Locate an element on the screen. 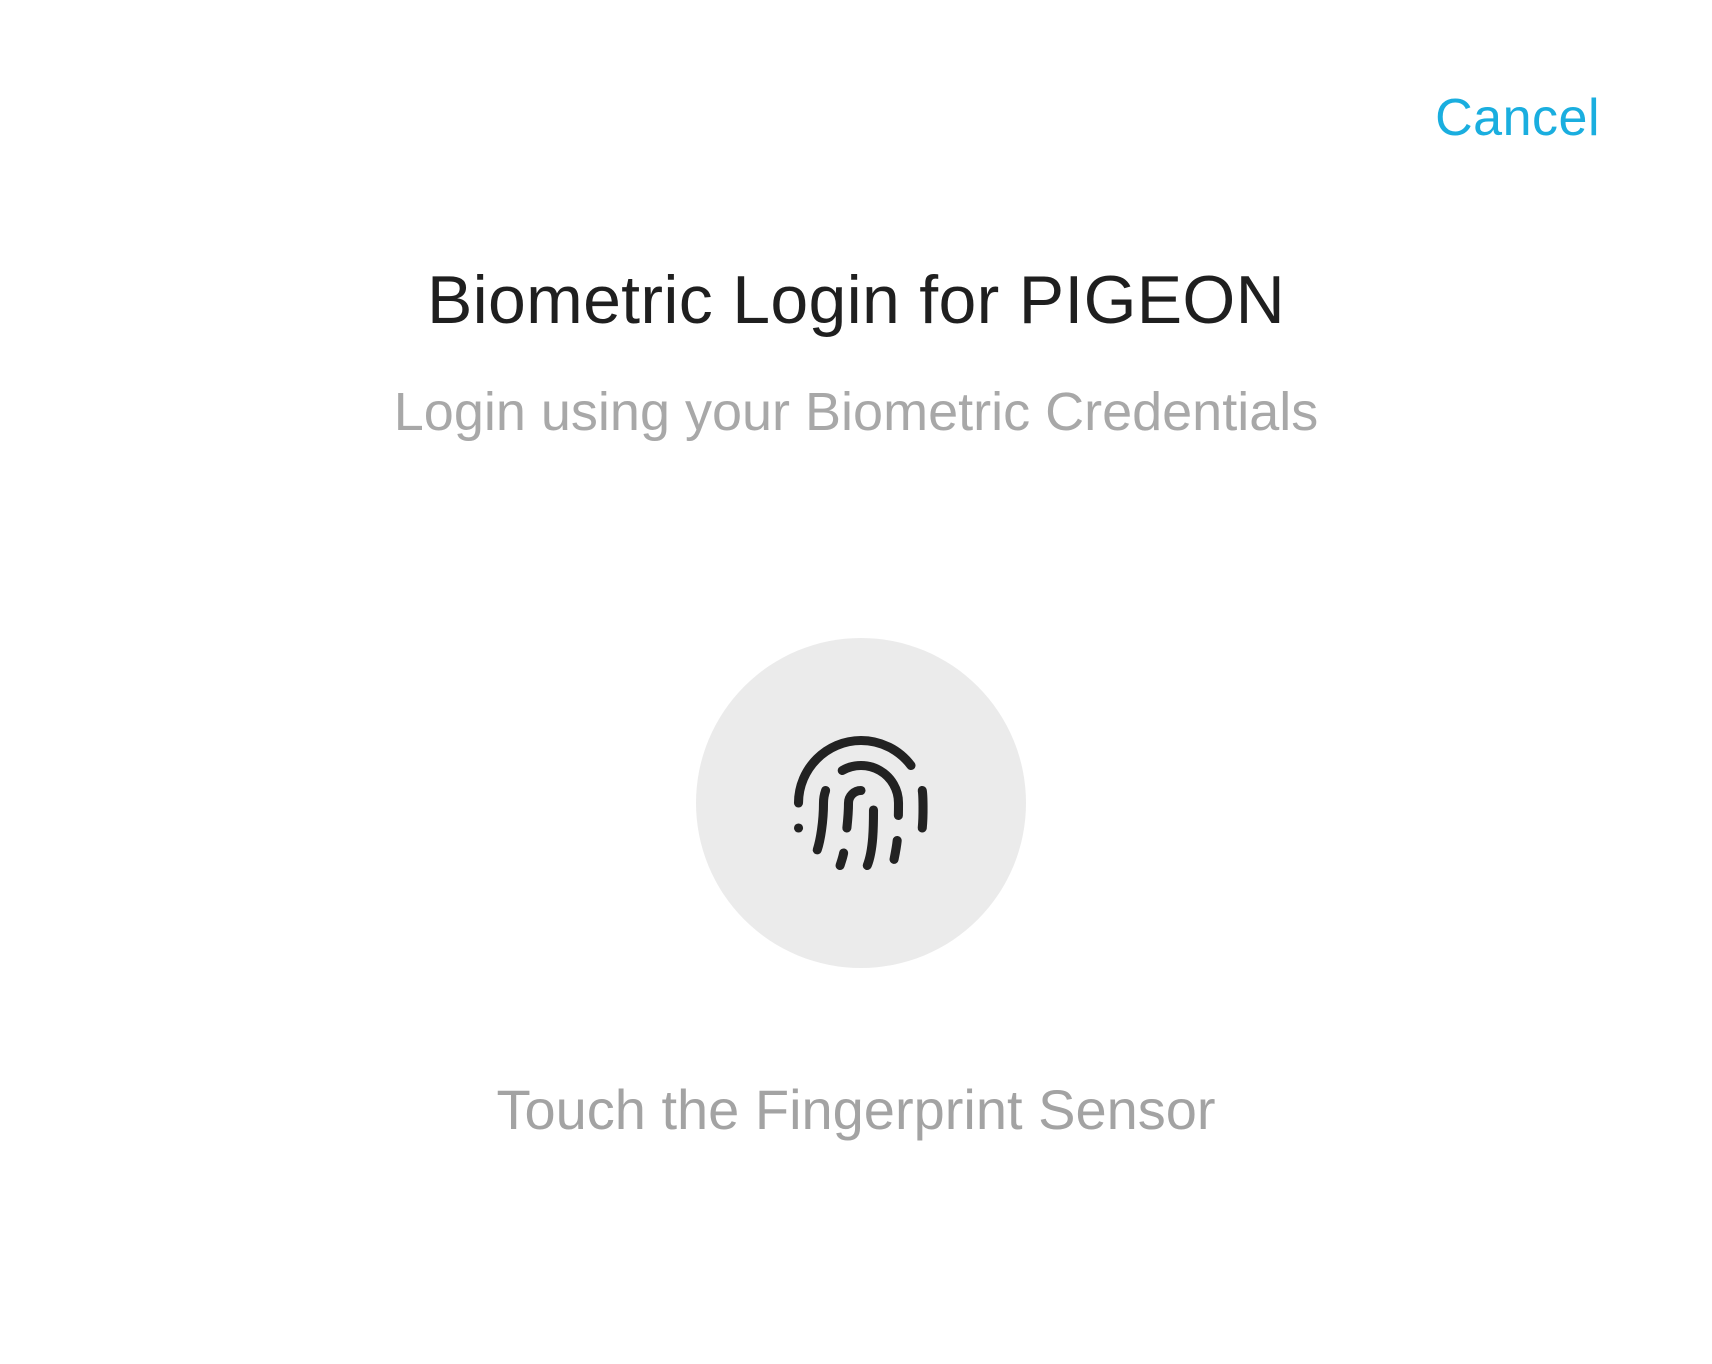  fingerprint-sensor-button is located at coordinates (861, 803).